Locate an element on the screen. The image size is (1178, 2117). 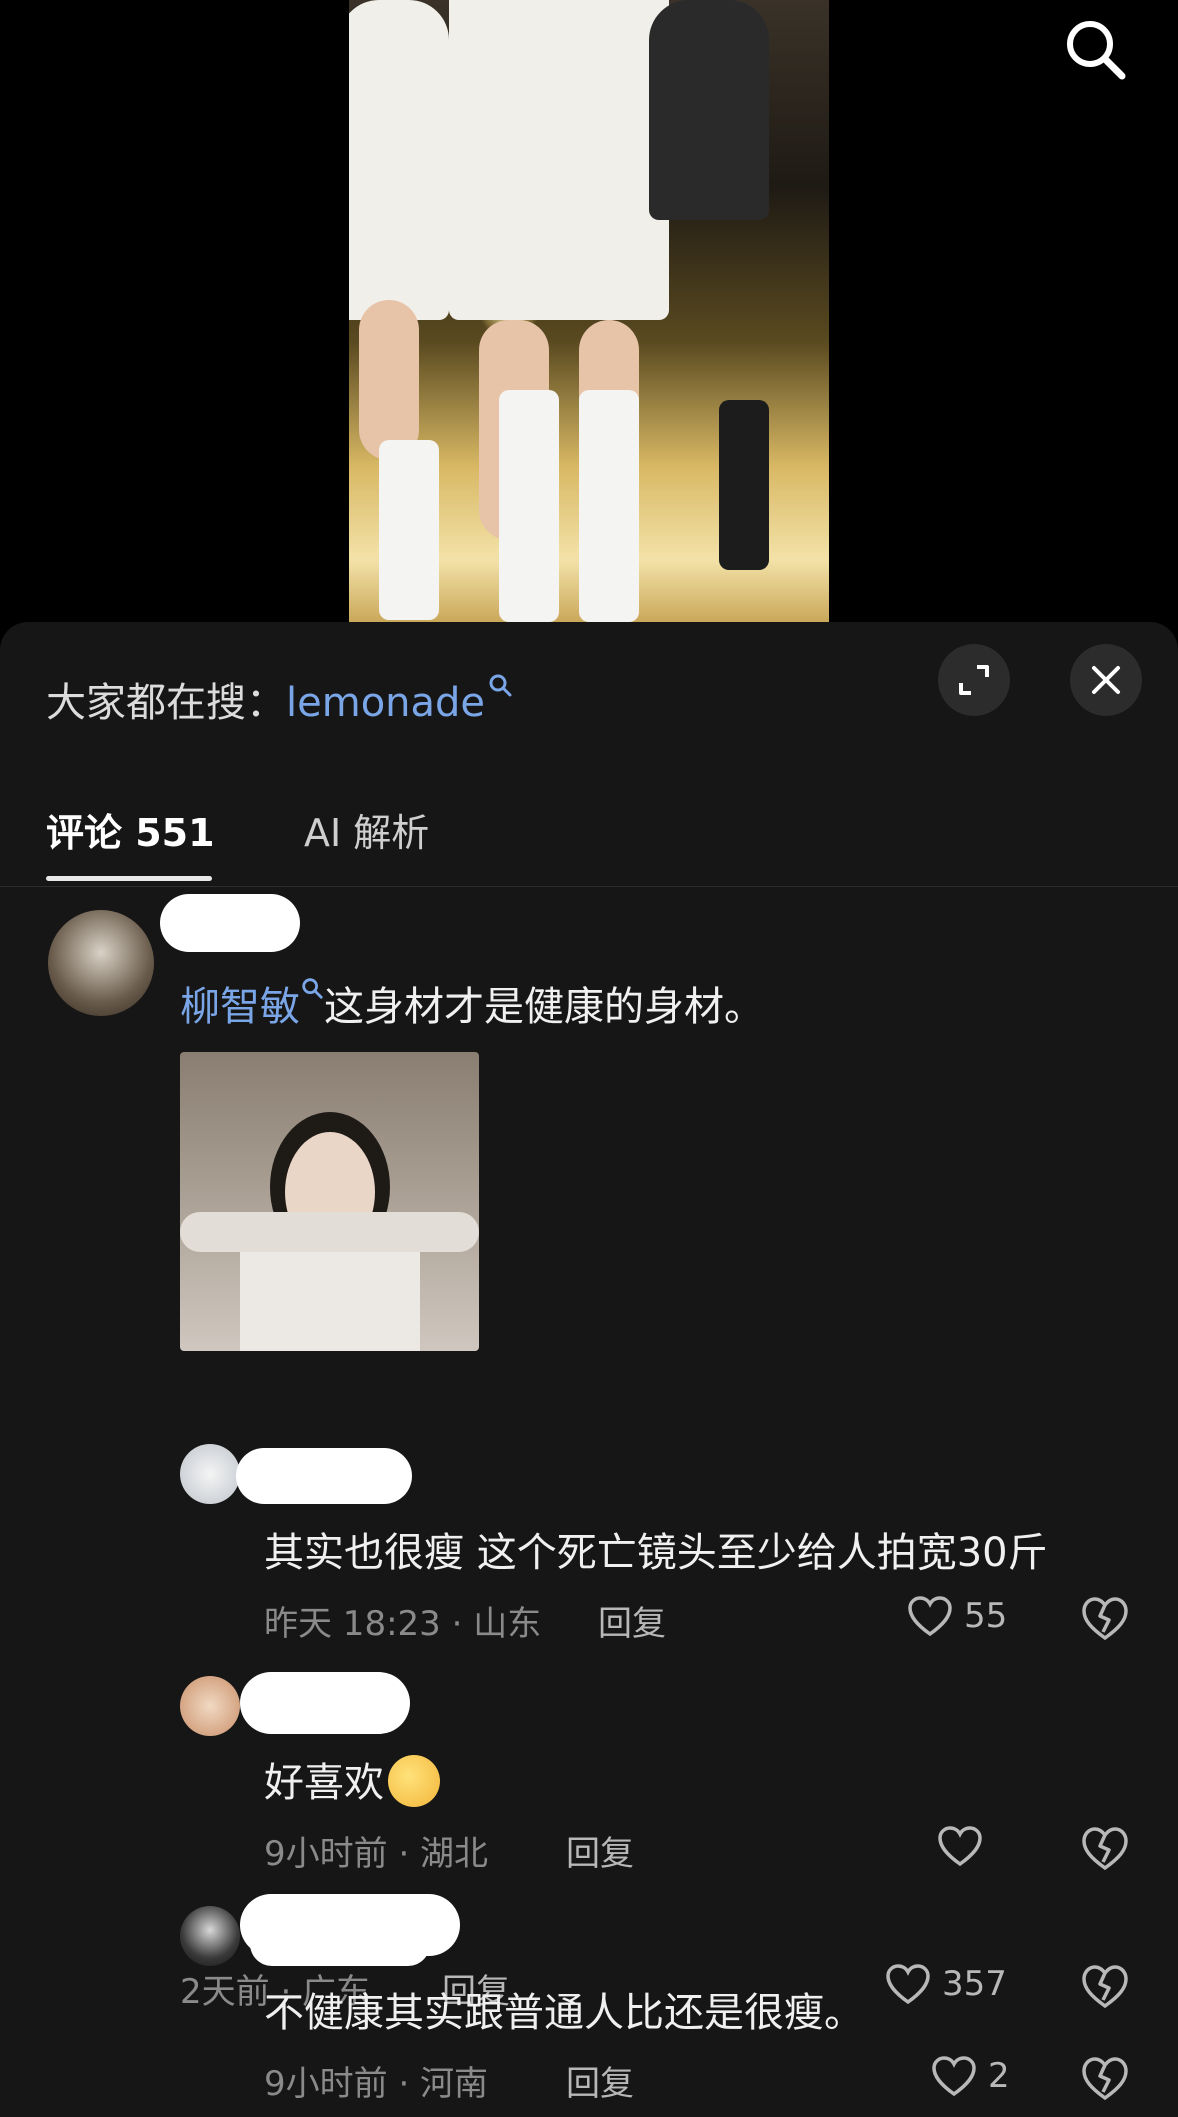
reply-text: 好喜欢 is located at coordinates (352, 1780).